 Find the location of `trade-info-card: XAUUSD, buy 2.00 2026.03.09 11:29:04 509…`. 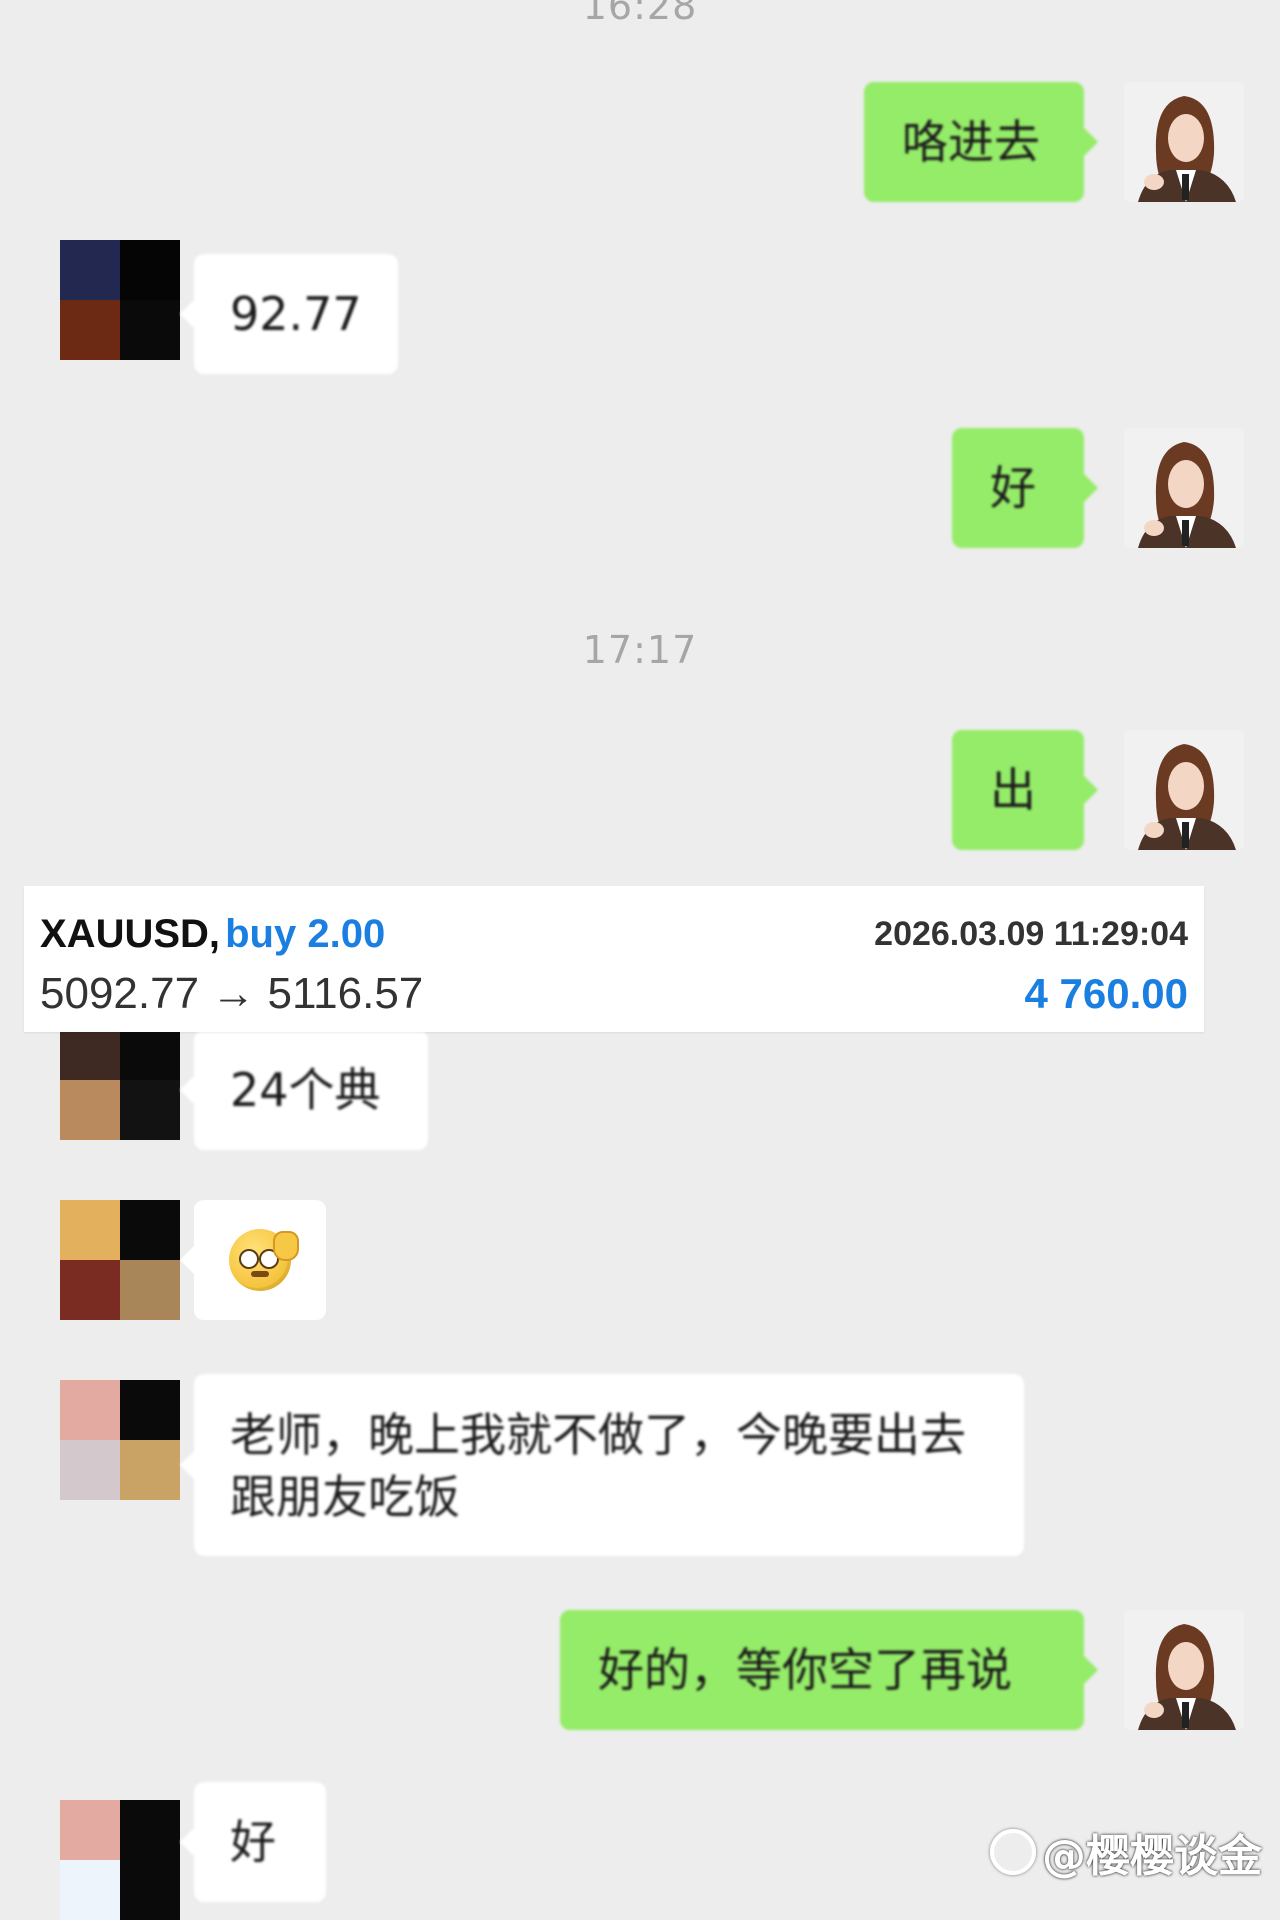

trade-info-card: XAUUSD, buy 2.00 2026.03.09 11:29:04 509… is located at coordinates (614, 959).